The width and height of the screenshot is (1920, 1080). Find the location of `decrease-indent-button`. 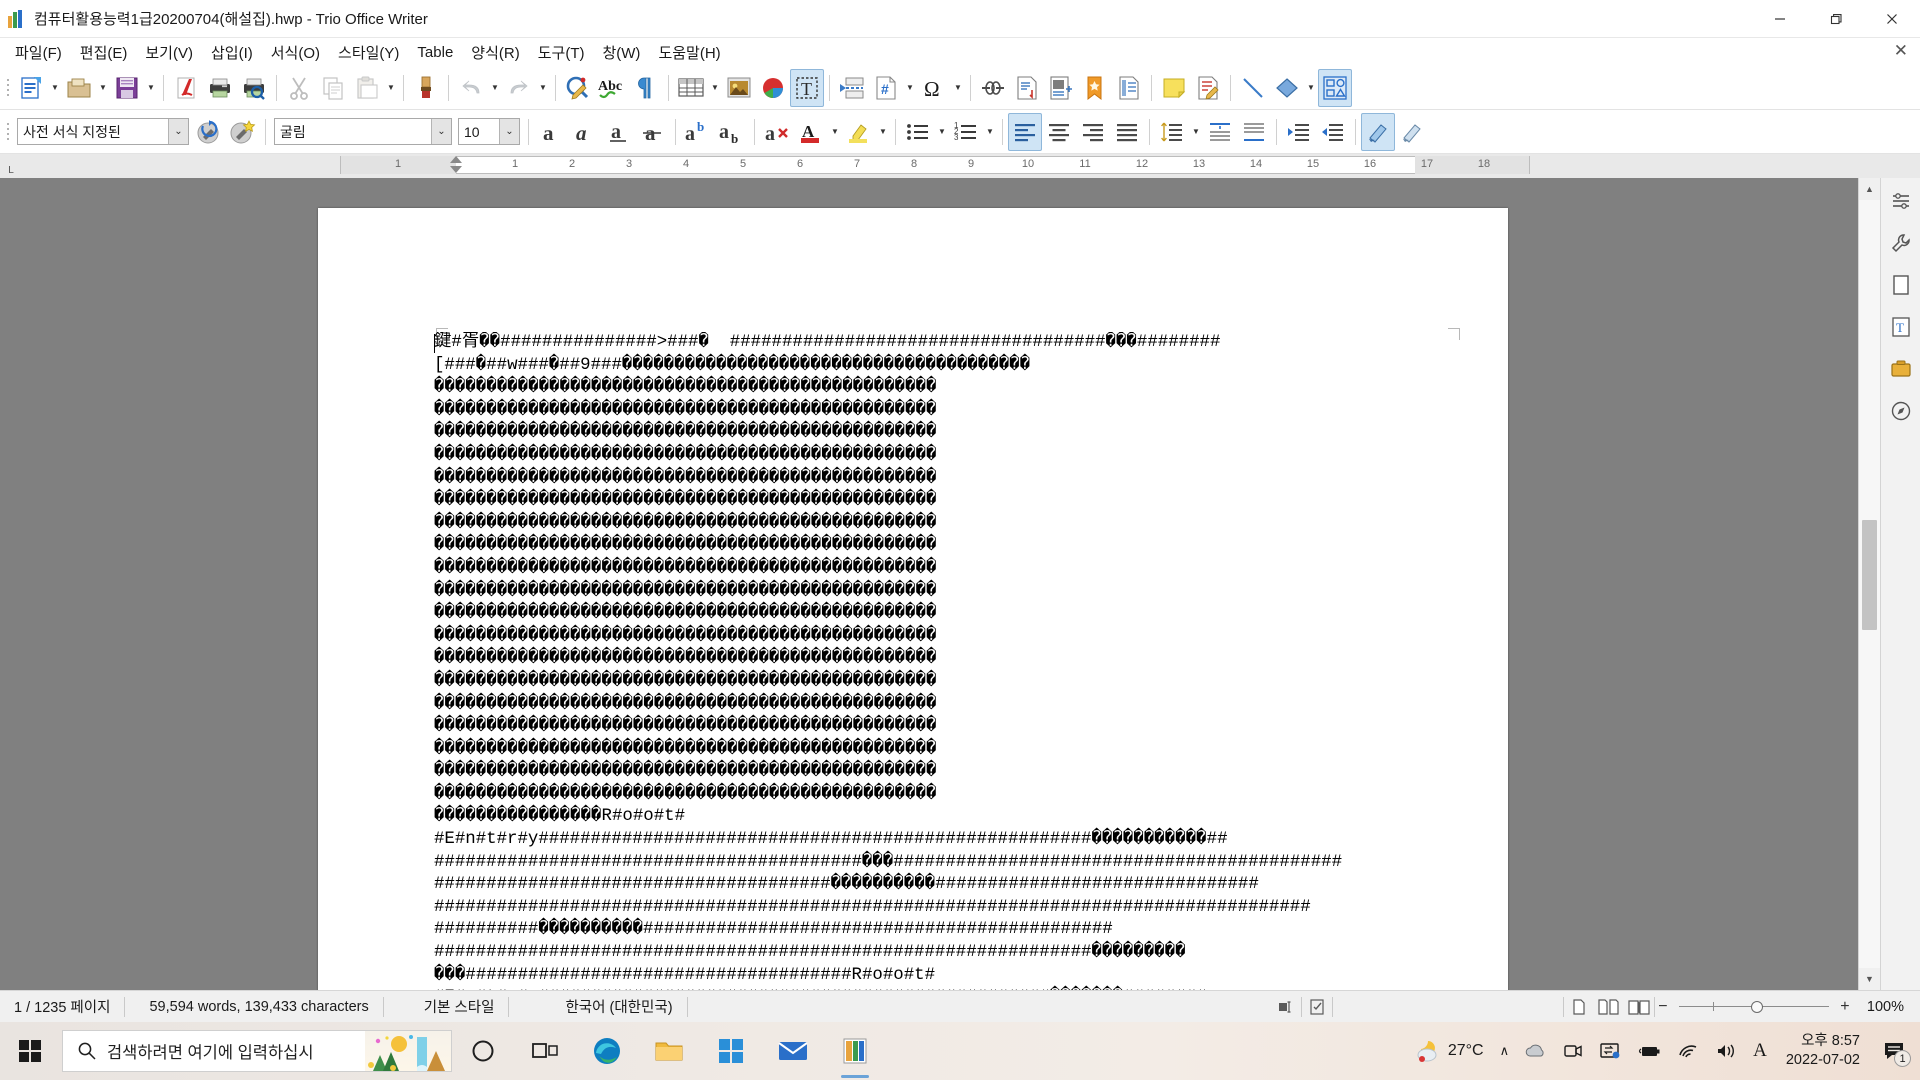

decrease-indent-button is located at coordinates (1333, 132).